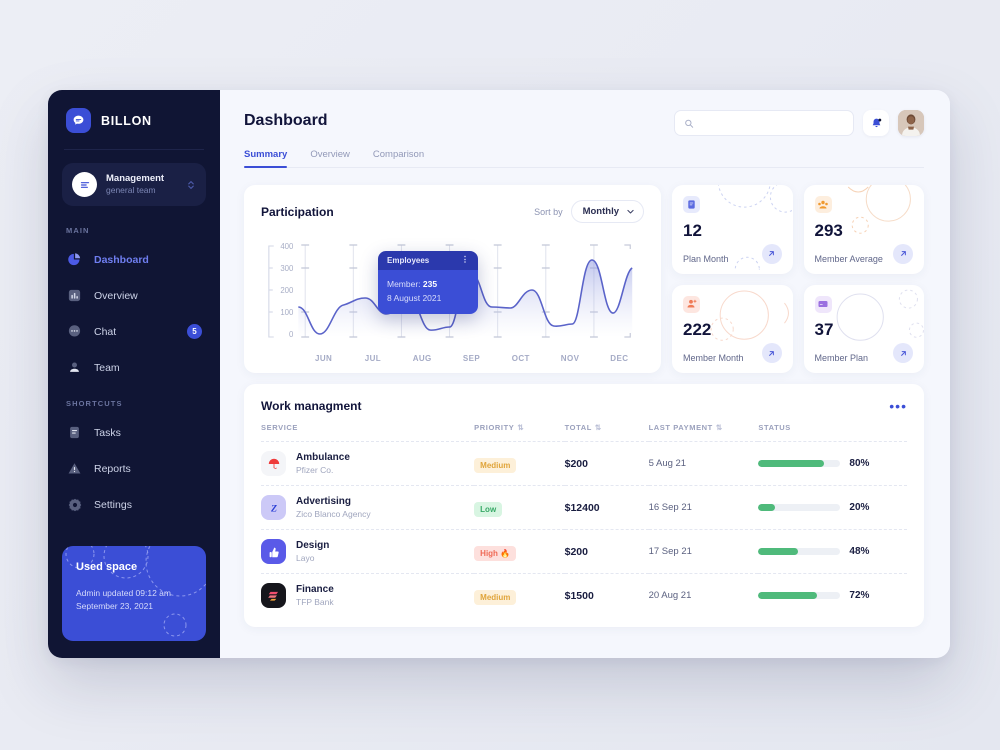 The image size is (1000, 750). What do you see at coordinates (297, 211) in the screenshot?
I see `chart-title: Participation` at bounding box center [297, 211].